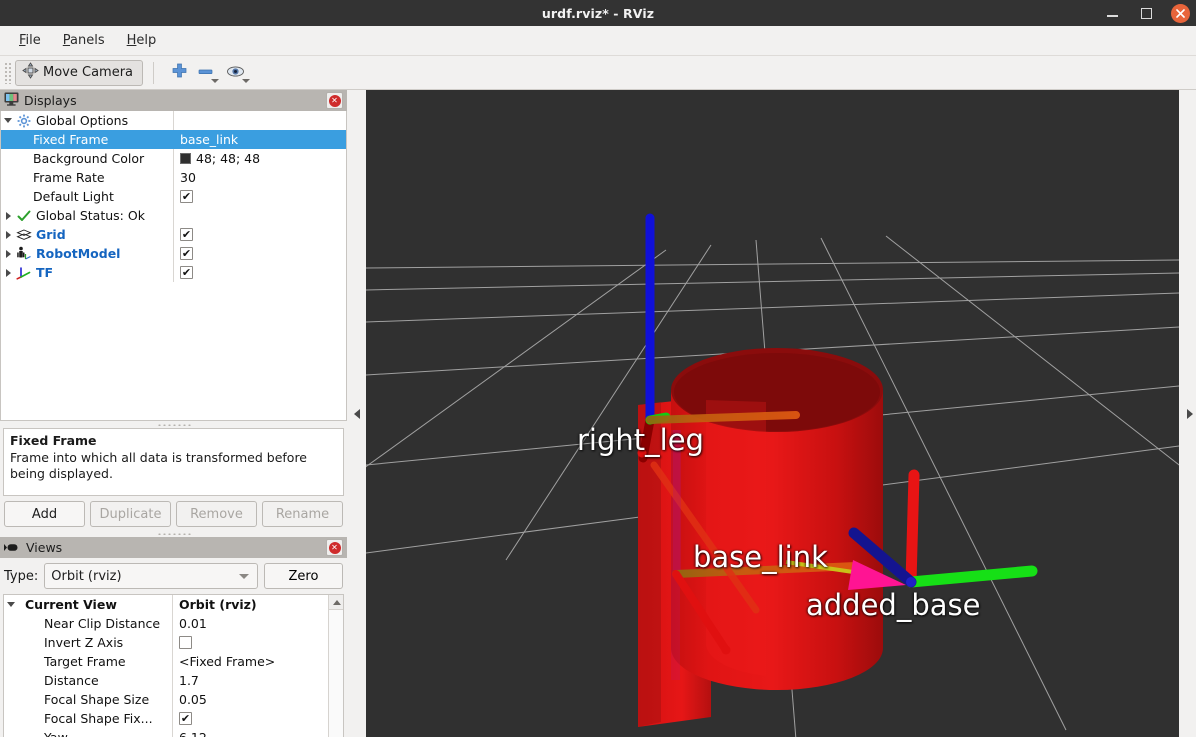  What do you see at coordinates (185, 642) in the screenshot?
I see `invert-z-axis-checkbox` at bounding box center [185, 642].